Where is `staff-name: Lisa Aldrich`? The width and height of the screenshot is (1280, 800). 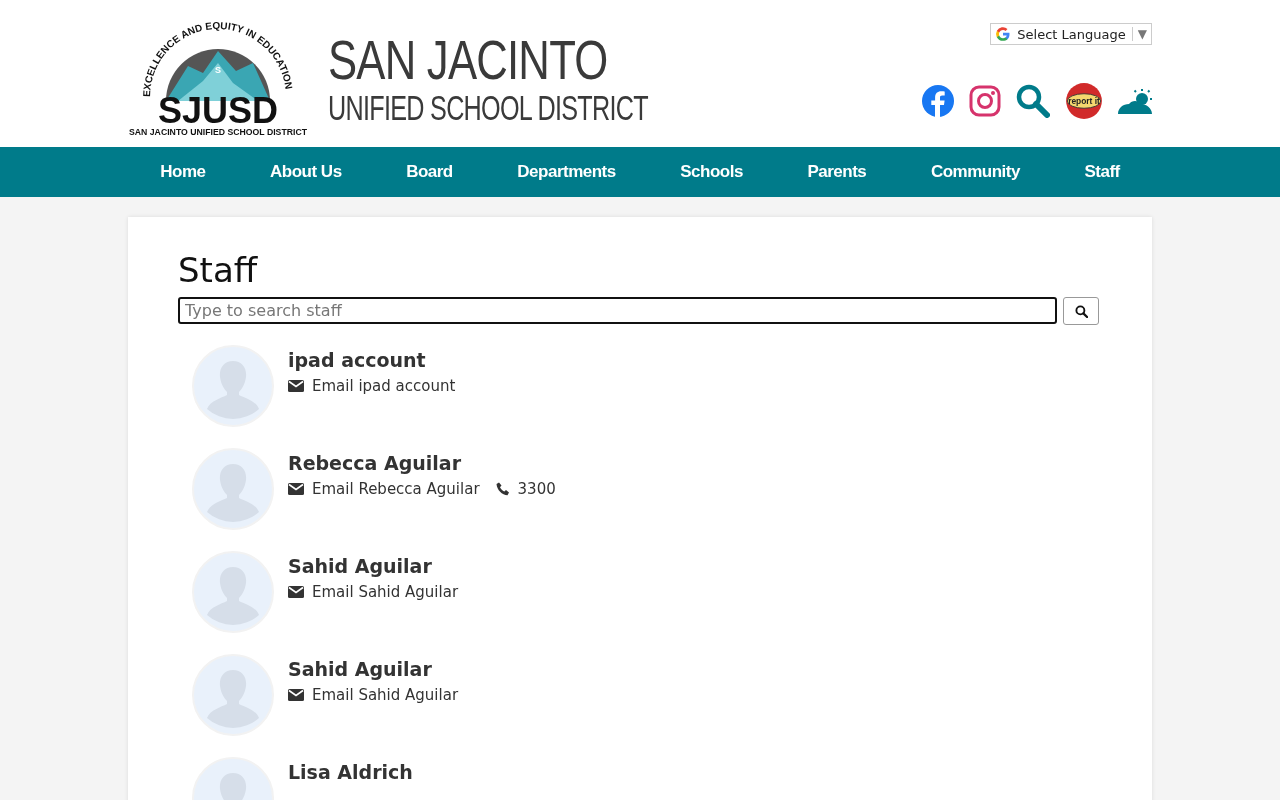
staff-name: Lisa Aldrich is located at coordinates (350, 772).